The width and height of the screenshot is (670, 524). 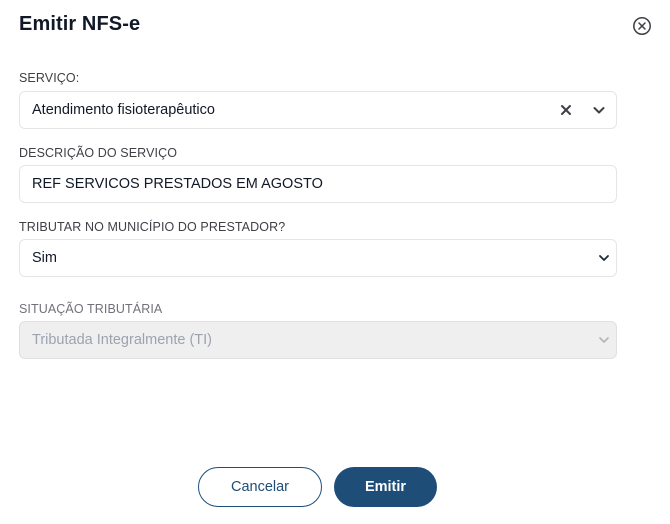 I want to click on descricao-value: REF SERVICOS PRESTADOS EM AGOSTO, so click(x=177, y=184).